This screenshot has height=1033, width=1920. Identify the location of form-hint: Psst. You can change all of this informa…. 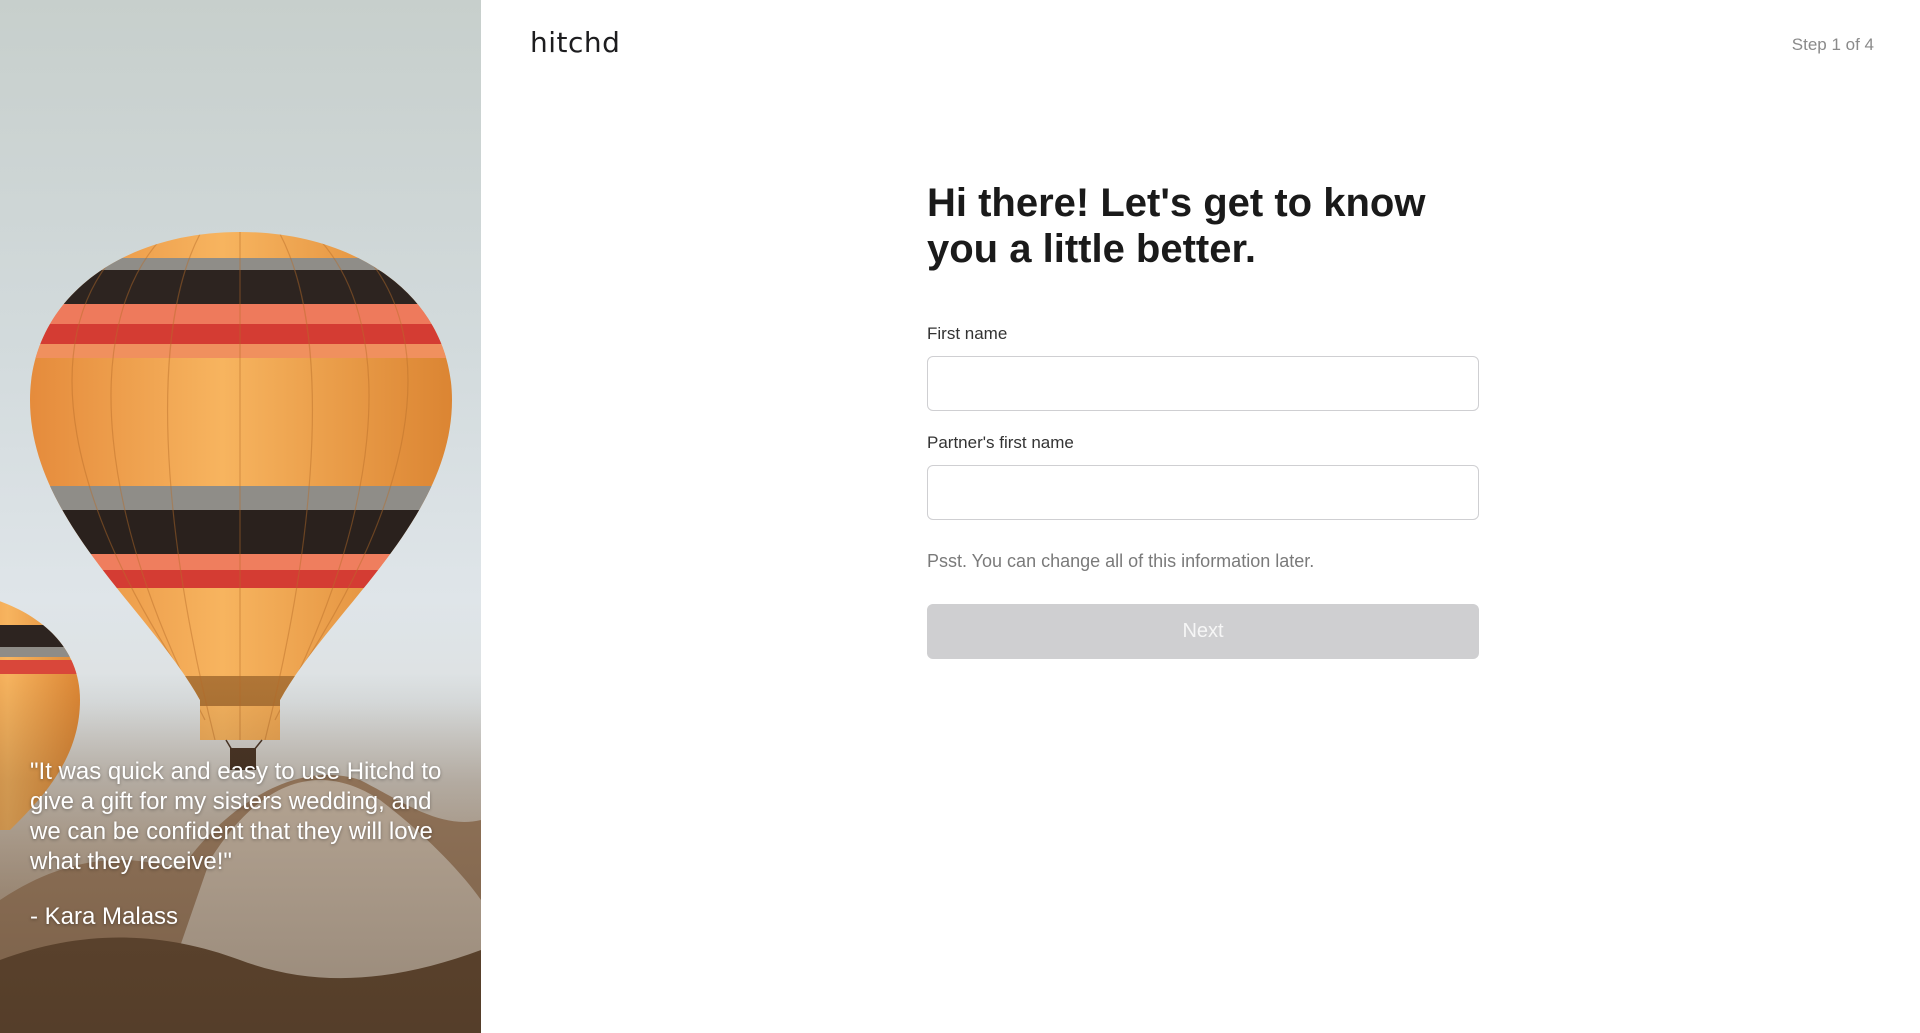
(1121, 561).